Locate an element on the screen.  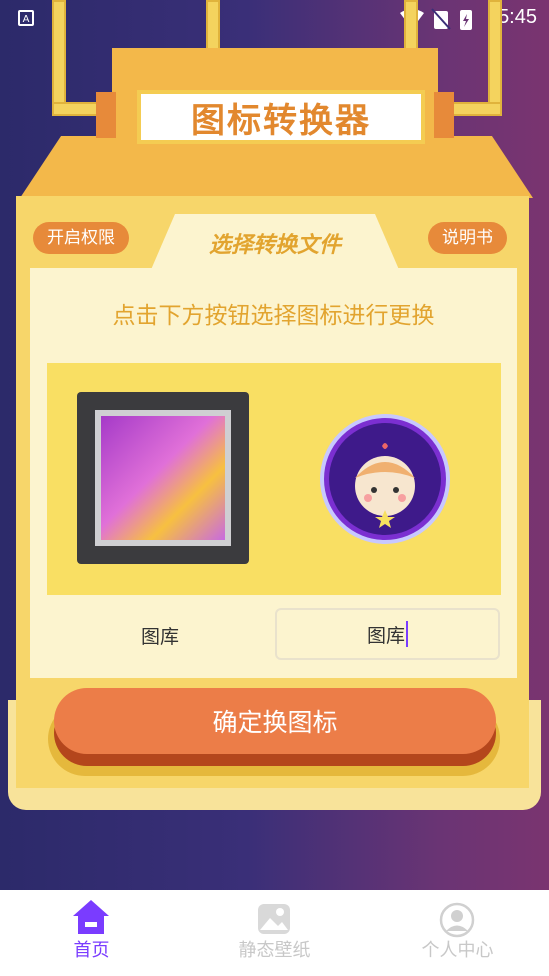
instruction-text: 点击下方按钮选择图标进行更换 is located at coordinates (273, 316).